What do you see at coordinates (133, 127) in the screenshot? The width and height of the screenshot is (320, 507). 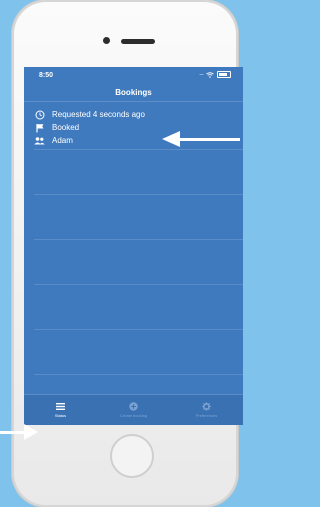 I see `booking-status-row: Booked` at bounding box center [133, 127].